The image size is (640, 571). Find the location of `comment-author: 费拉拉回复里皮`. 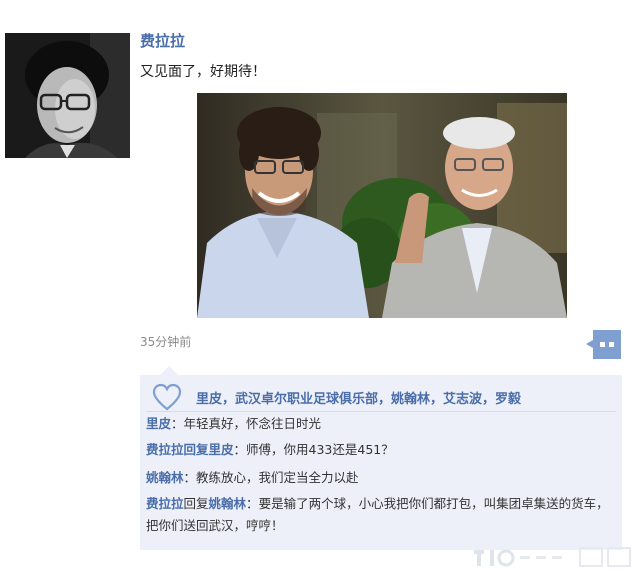

comment-author: 费拉拉回复里皮 is located at coordinates (190, 449).